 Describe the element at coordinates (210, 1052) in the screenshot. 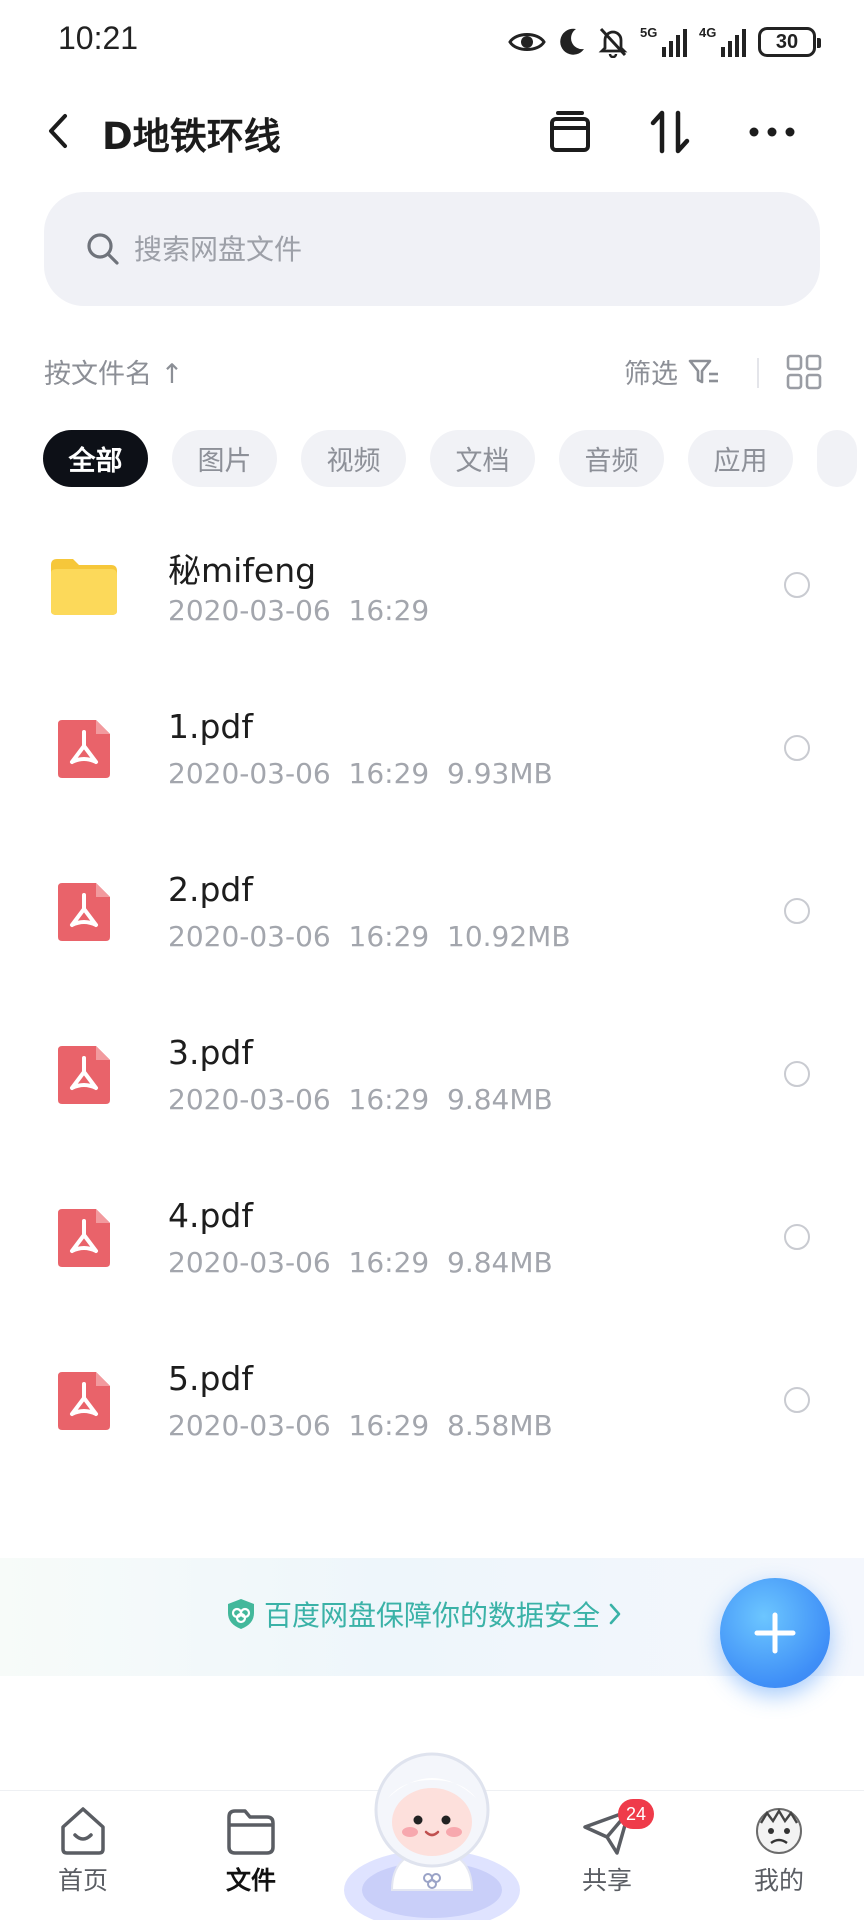

I see `file-name: 3.pdf` at that location.